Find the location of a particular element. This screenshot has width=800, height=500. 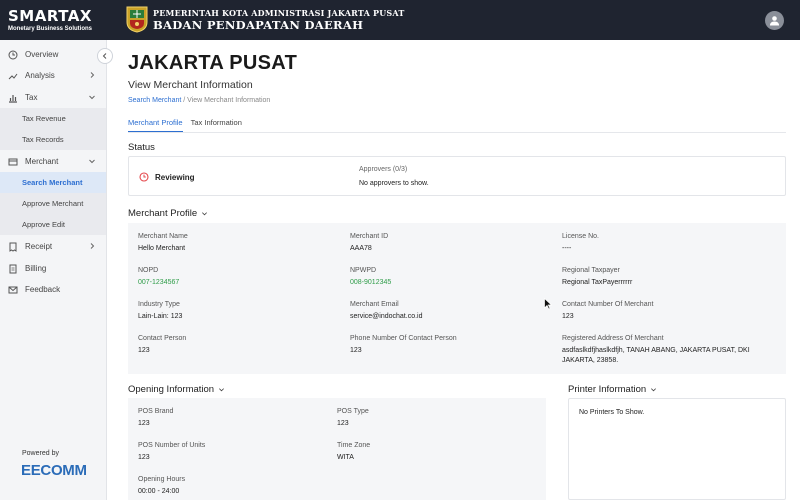

user-icon is located at coordinates (774, 21).